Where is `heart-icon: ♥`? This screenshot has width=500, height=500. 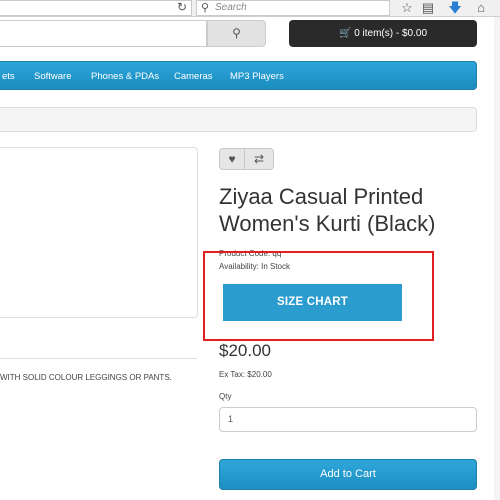 heart-icon: ♥ is located at coordinates (232, 159).